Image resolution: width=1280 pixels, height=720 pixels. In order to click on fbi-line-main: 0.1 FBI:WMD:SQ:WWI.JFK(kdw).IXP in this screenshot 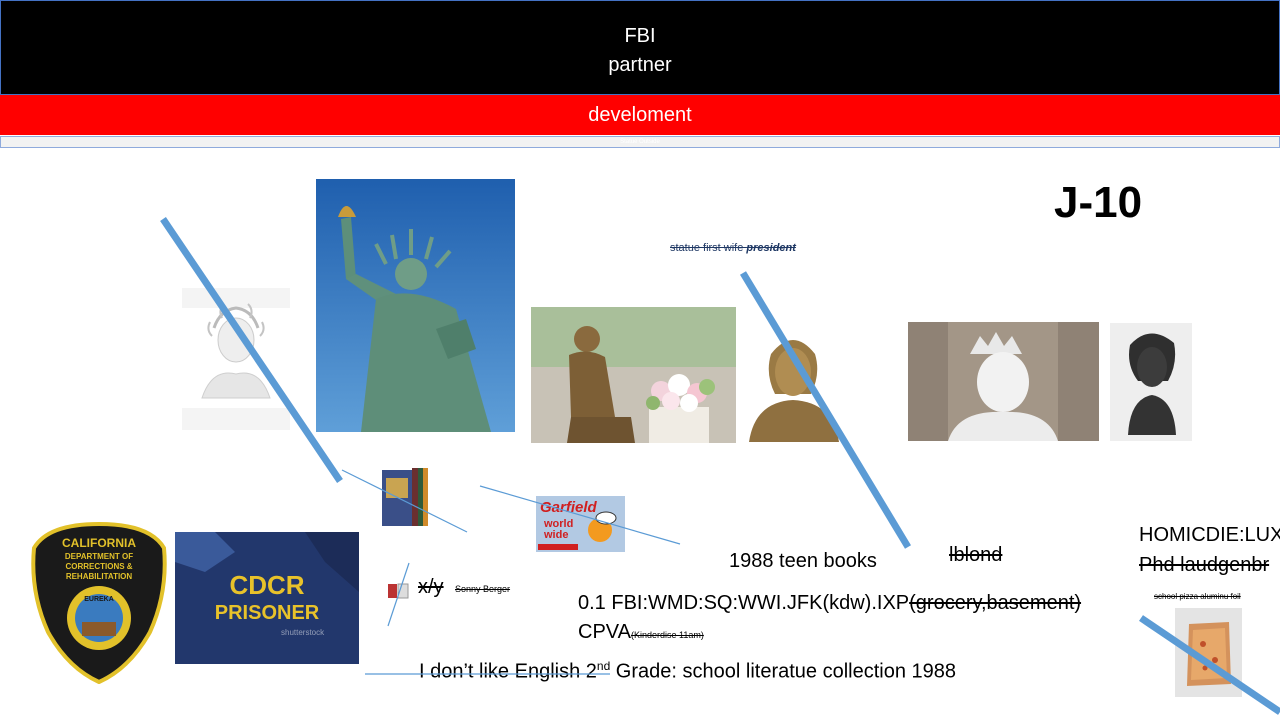, I will do `click(744, 603)`.